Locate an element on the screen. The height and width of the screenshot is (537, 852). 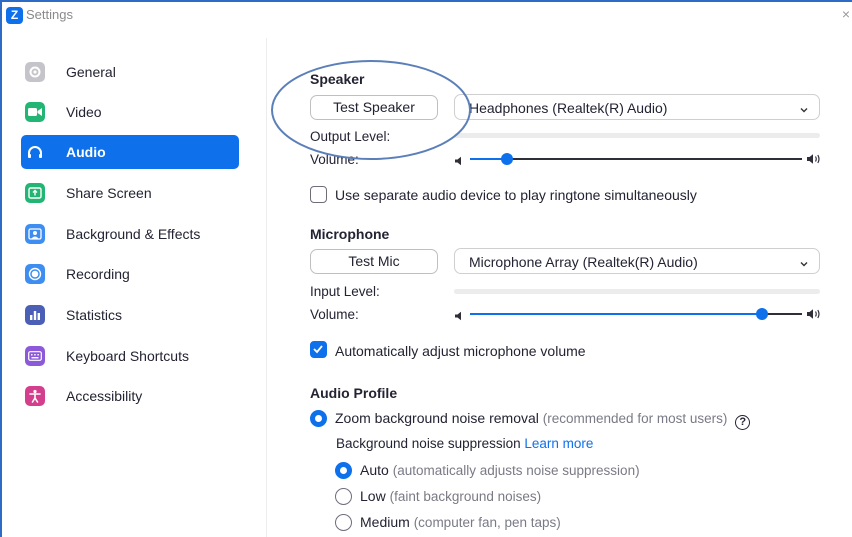
test-mic-button: Test Mic is located at coordinates (374, 261).